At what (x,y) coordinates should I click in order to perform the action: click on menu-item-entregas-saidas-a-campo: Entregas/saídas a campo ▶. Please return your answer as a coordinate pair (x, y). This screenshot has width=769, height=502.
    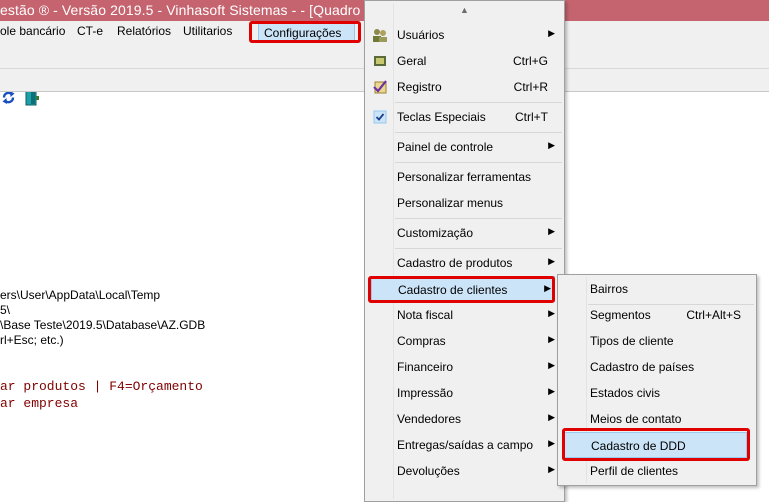
    Looking at the image, I should click on (464, 445).